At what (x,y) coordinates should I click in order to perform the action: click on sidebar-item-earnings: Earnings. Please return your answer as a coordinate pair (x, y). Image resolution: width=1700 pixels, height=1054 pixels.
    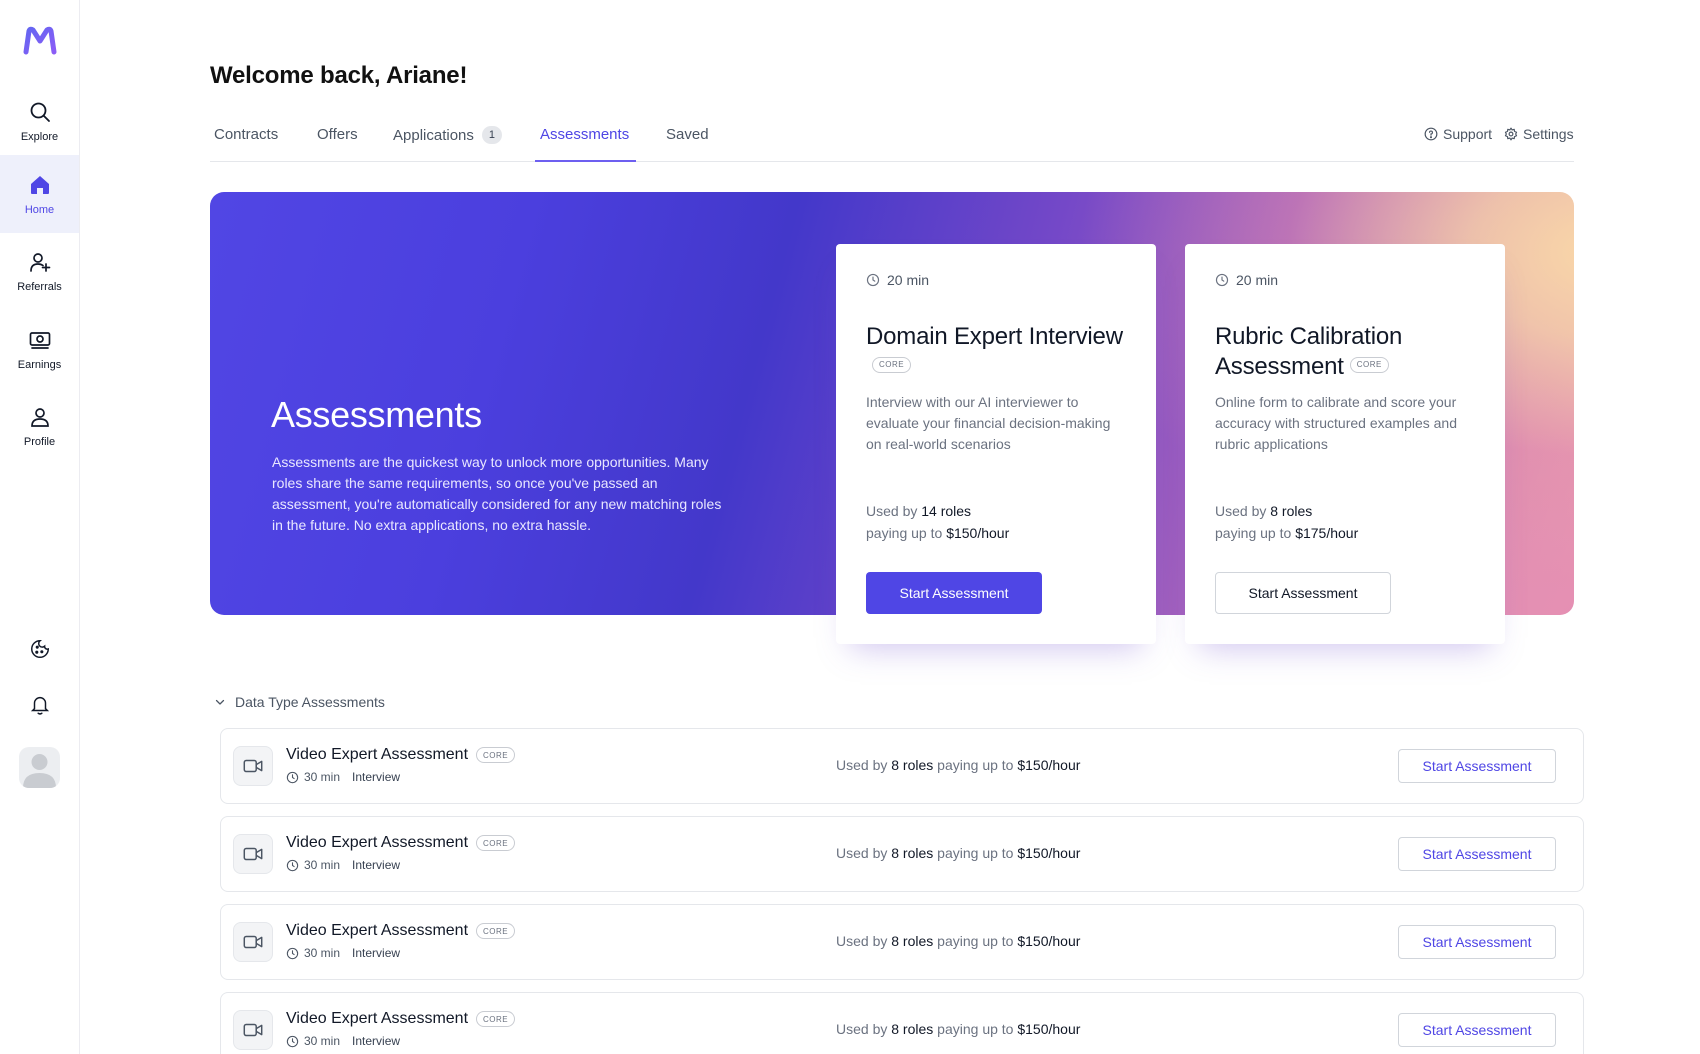
    Looking at the image, I should click on (39, 349).